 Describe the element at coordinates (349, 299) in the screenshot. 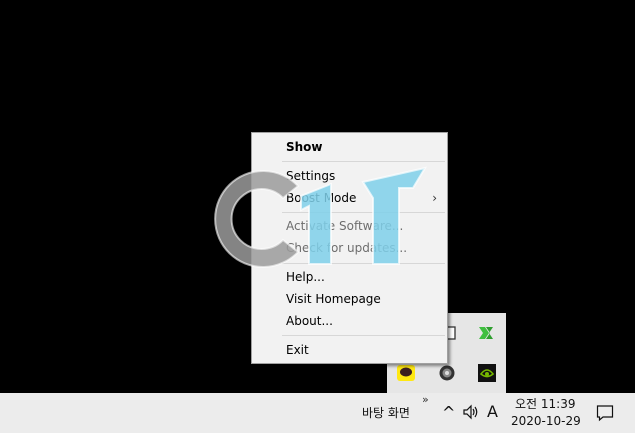

I see `menu-item-visit-homepage: Visit Homepage` at that location.